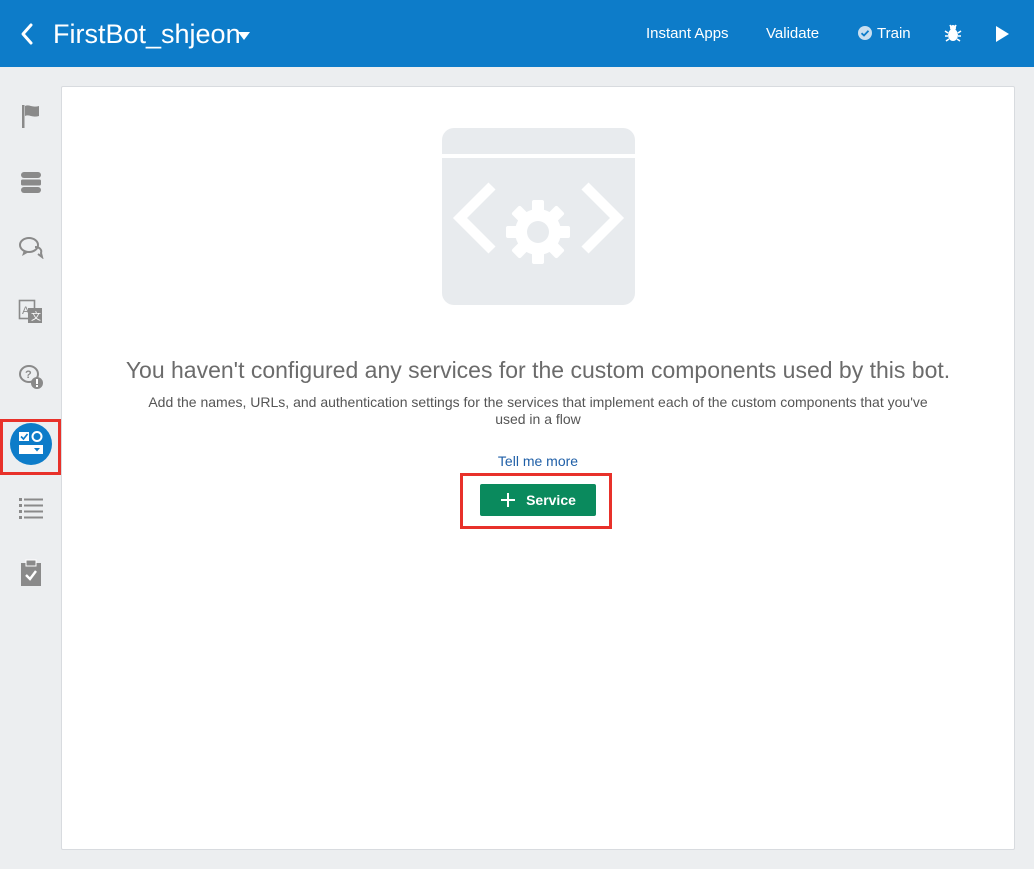  What do you see at coordinates (538, 216) in the screenshot?
I see `custom-component-illustration-icon` at bounding box center [538, 216].